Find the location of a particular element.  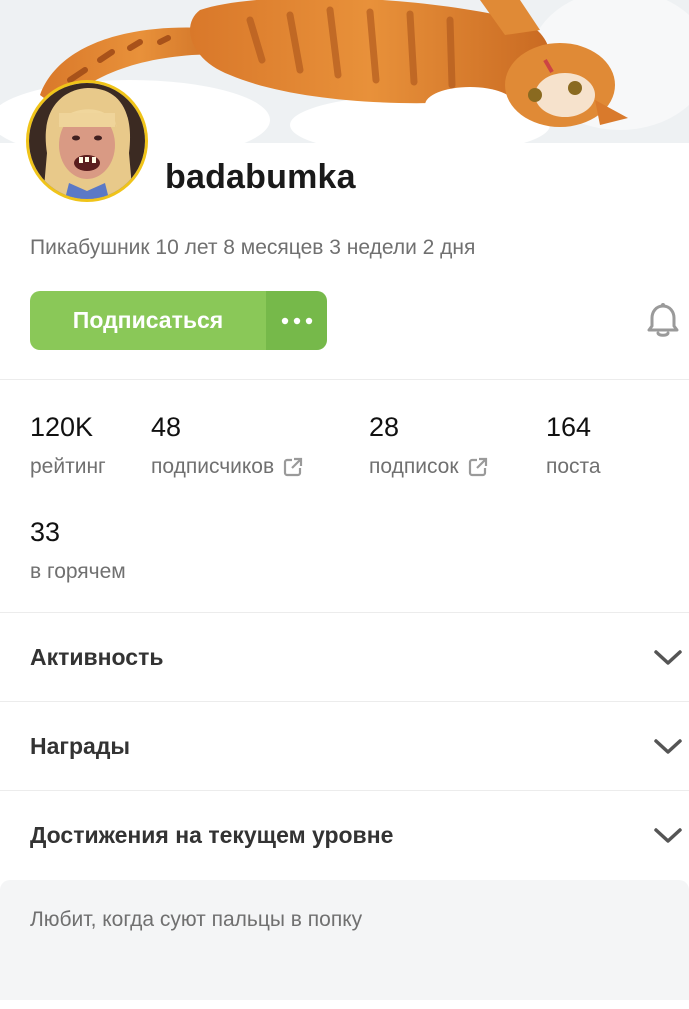

subscribe-button: Подписаться is located at coordinates (148, 320).